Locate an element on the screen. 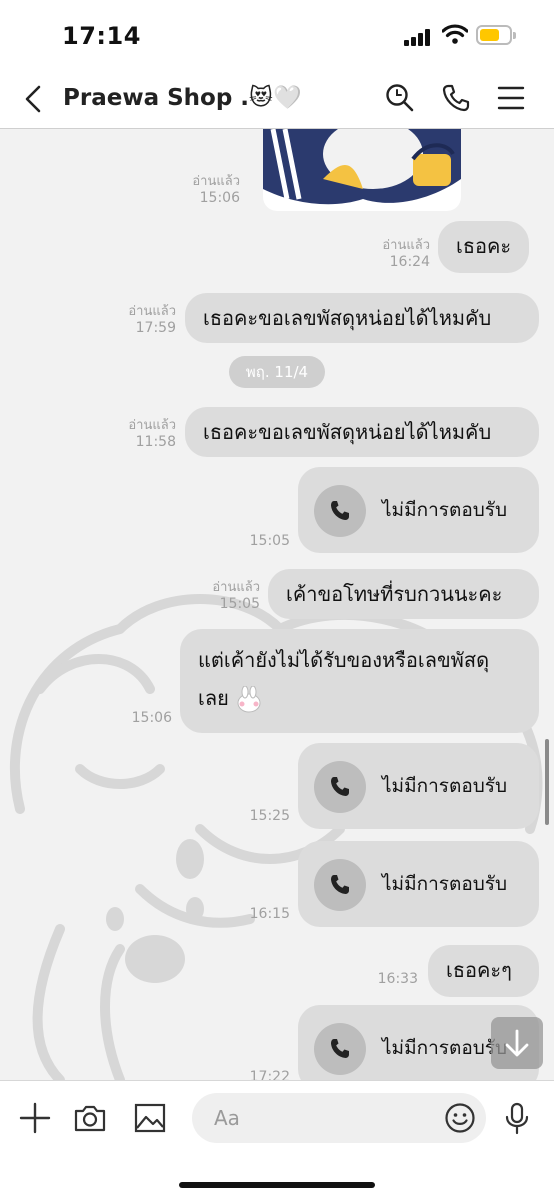  sticker-image is located at coordinates (362, 170).